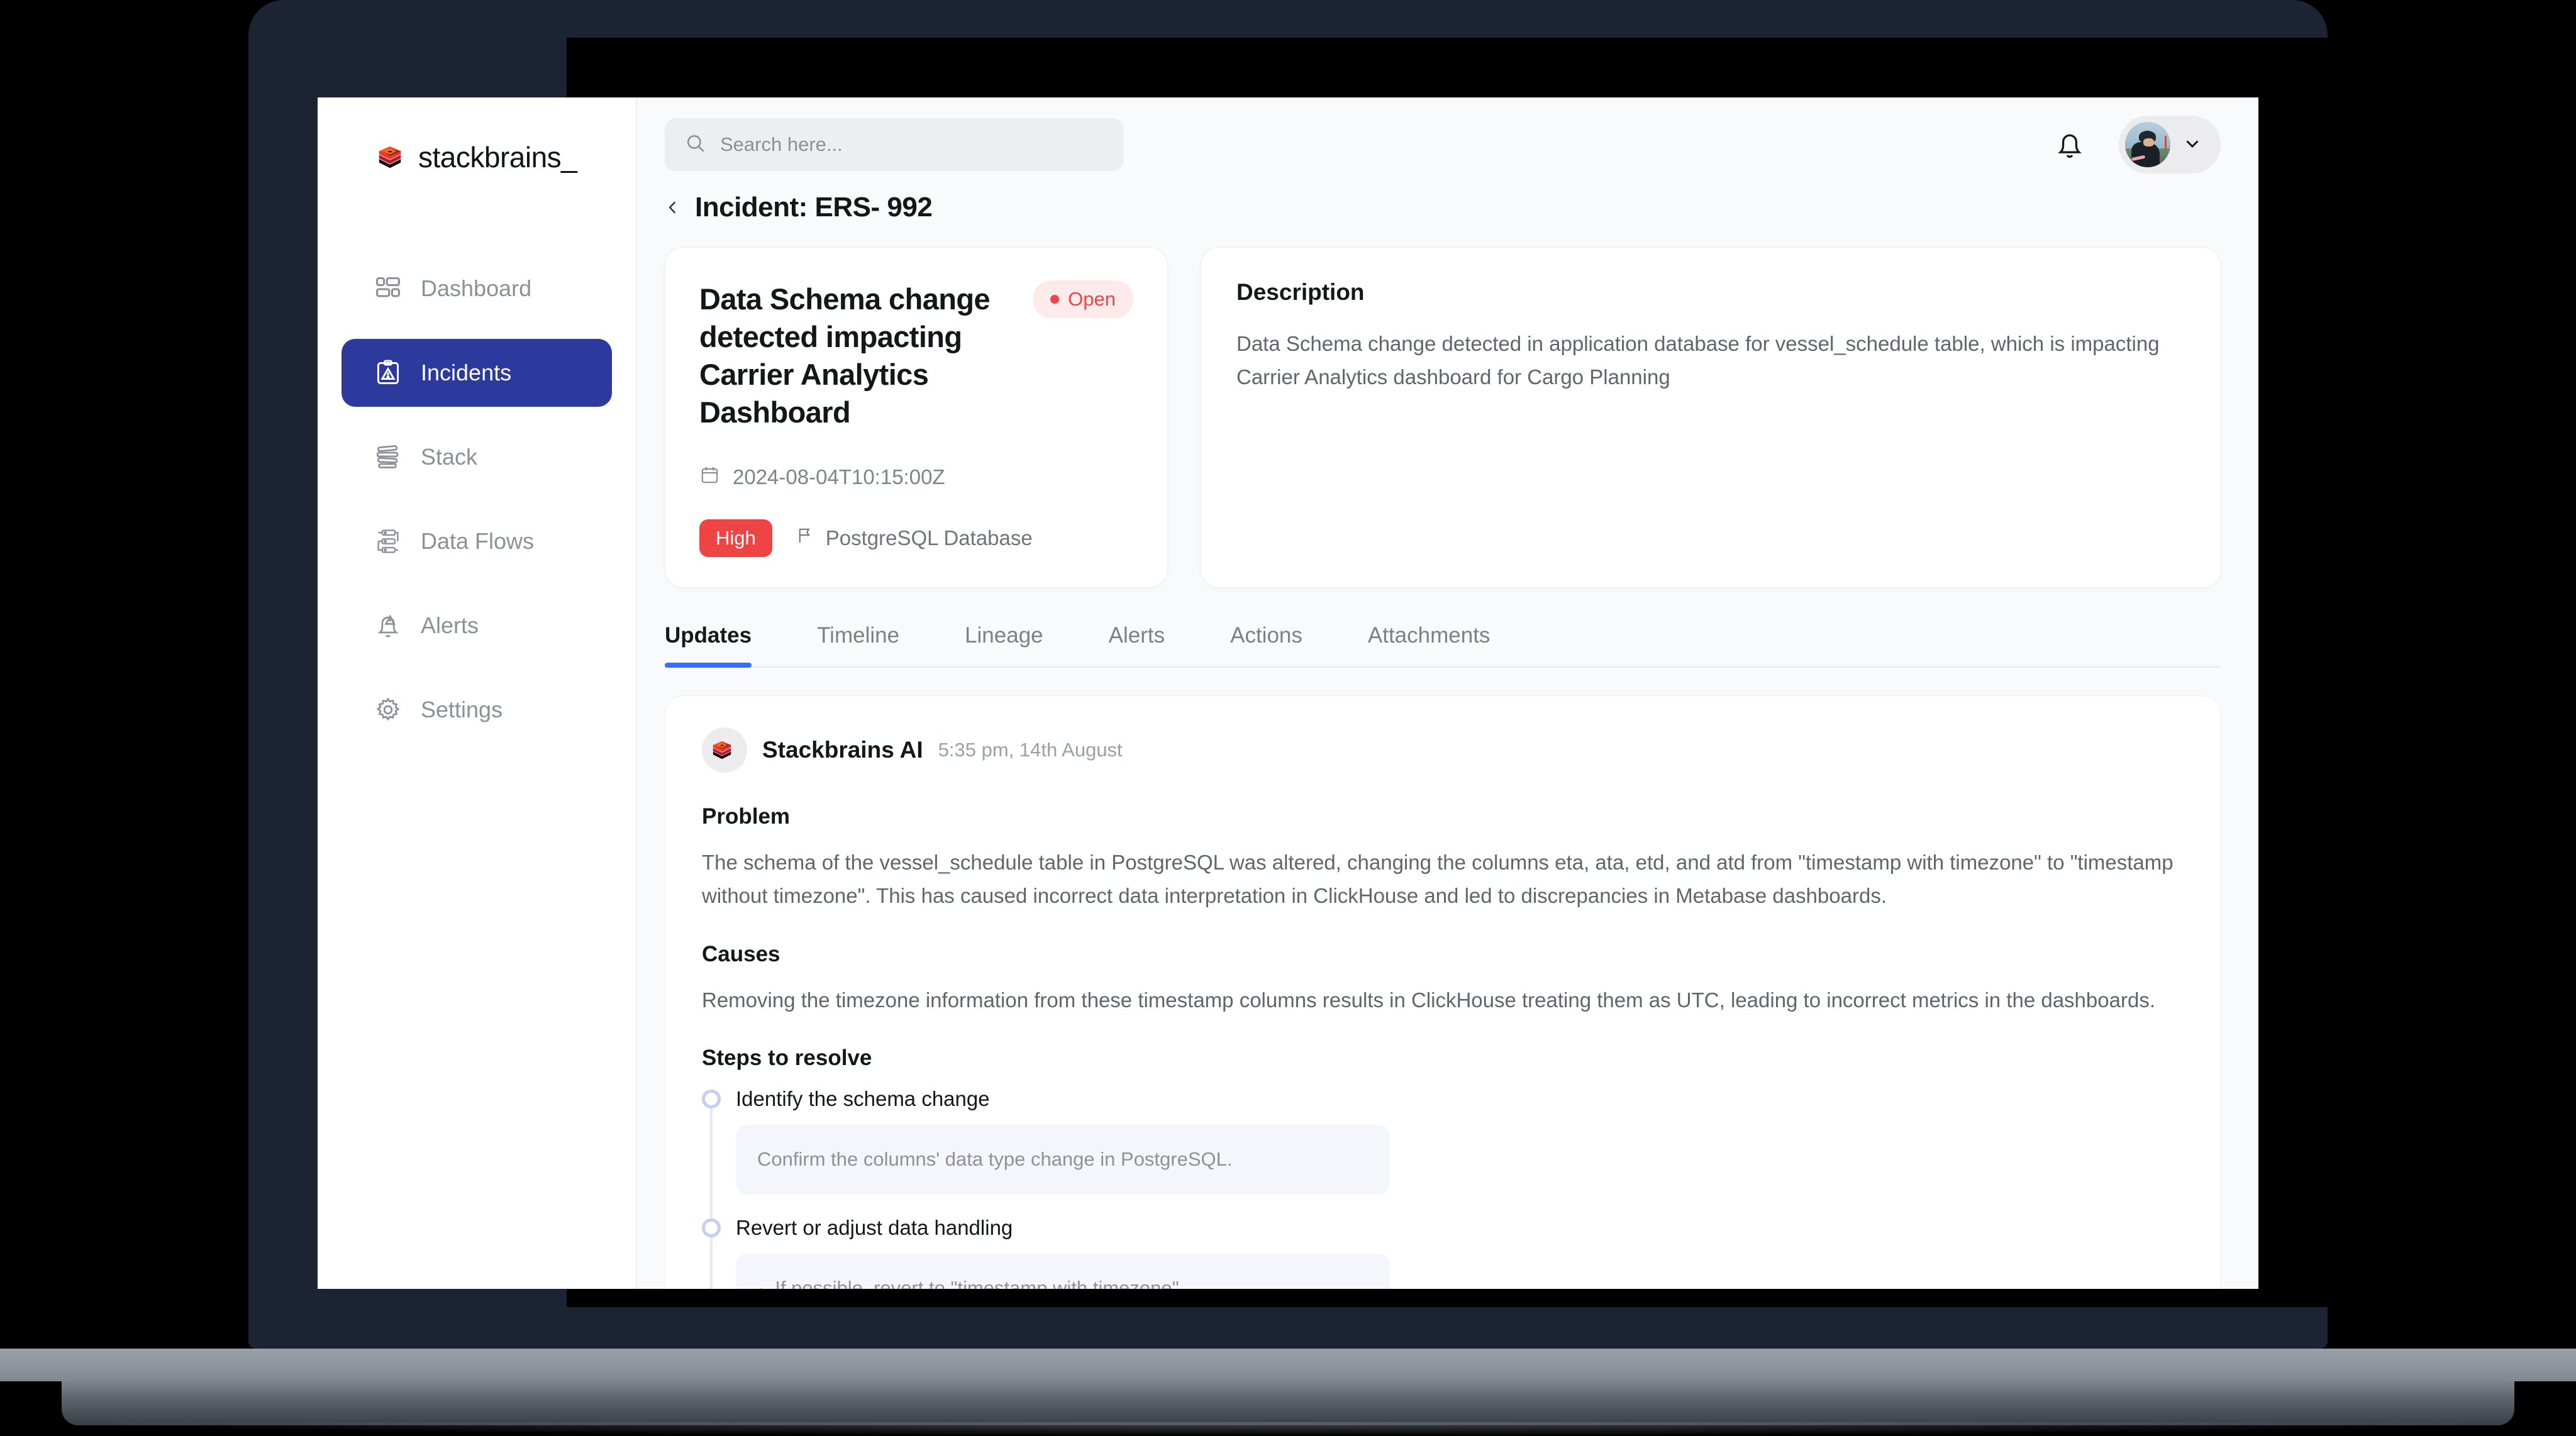 Image resolution: width=2576 pixels, height=1436 pixels. Describe the element at coordinates (804, 538) in the screenshot. I see `flag-icon` at that location.